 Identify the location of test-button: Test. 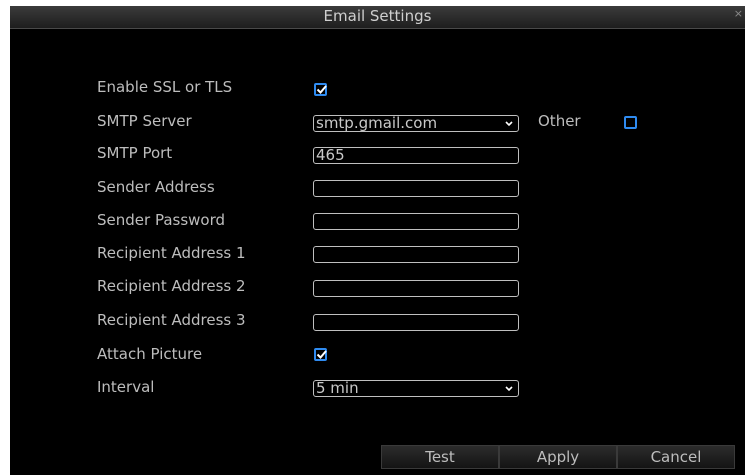
(440, 457).